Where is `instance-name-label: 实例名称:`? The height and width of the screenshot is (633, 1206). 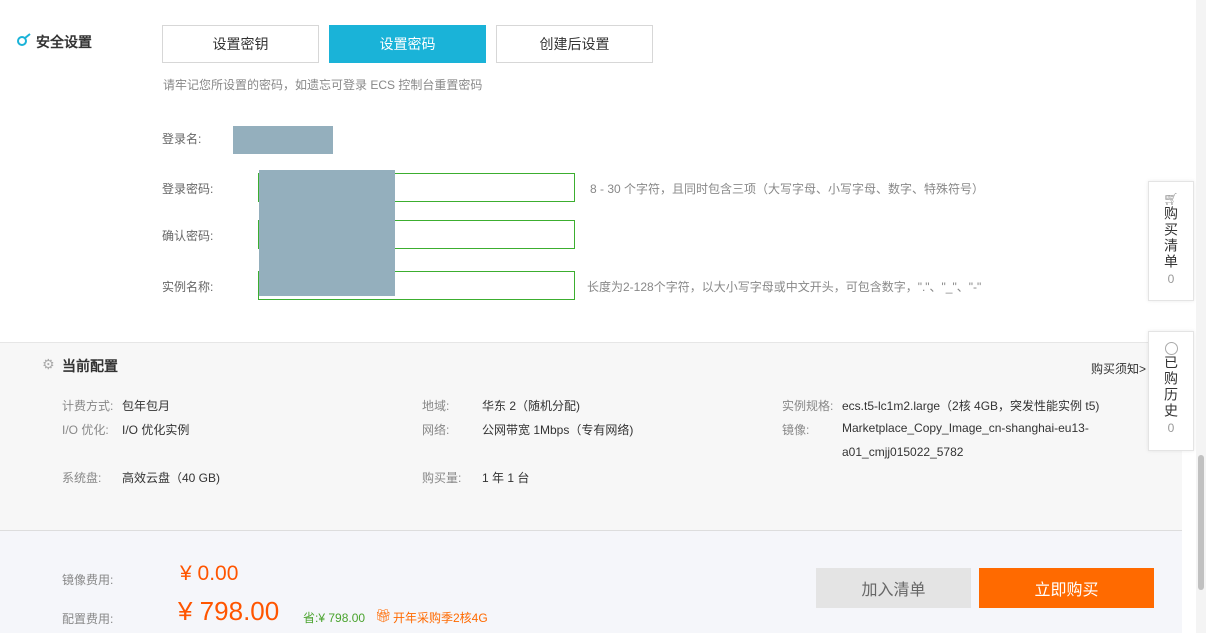 instance-name-label: 实例名称: is located at coordinates (188, 287).